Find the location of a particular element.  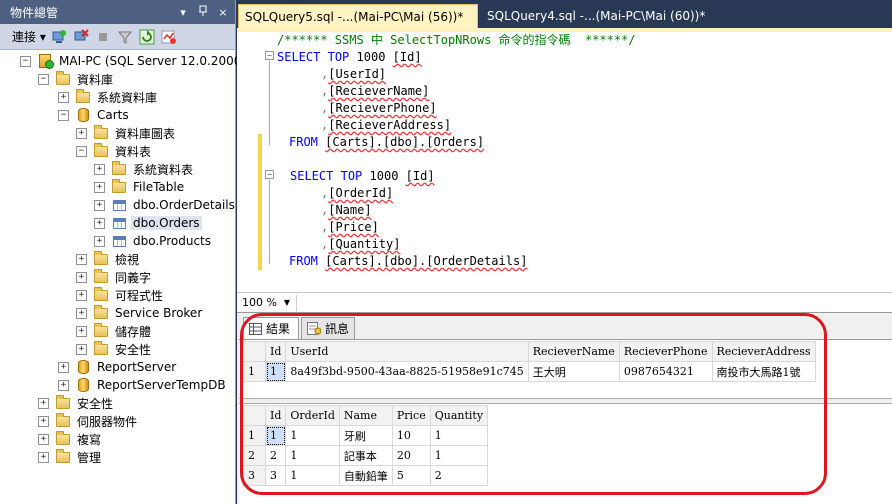

tree-node: − MAI-PC (SQL Server 12.0.2000 - is located at coordinates (136, 61).